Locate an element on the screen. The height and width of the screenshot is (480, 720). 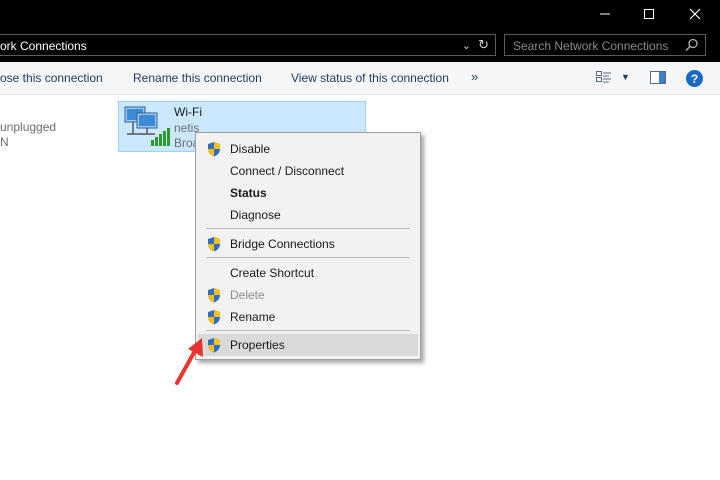
menu-item-status: Status is located at coordinates (308, 193).